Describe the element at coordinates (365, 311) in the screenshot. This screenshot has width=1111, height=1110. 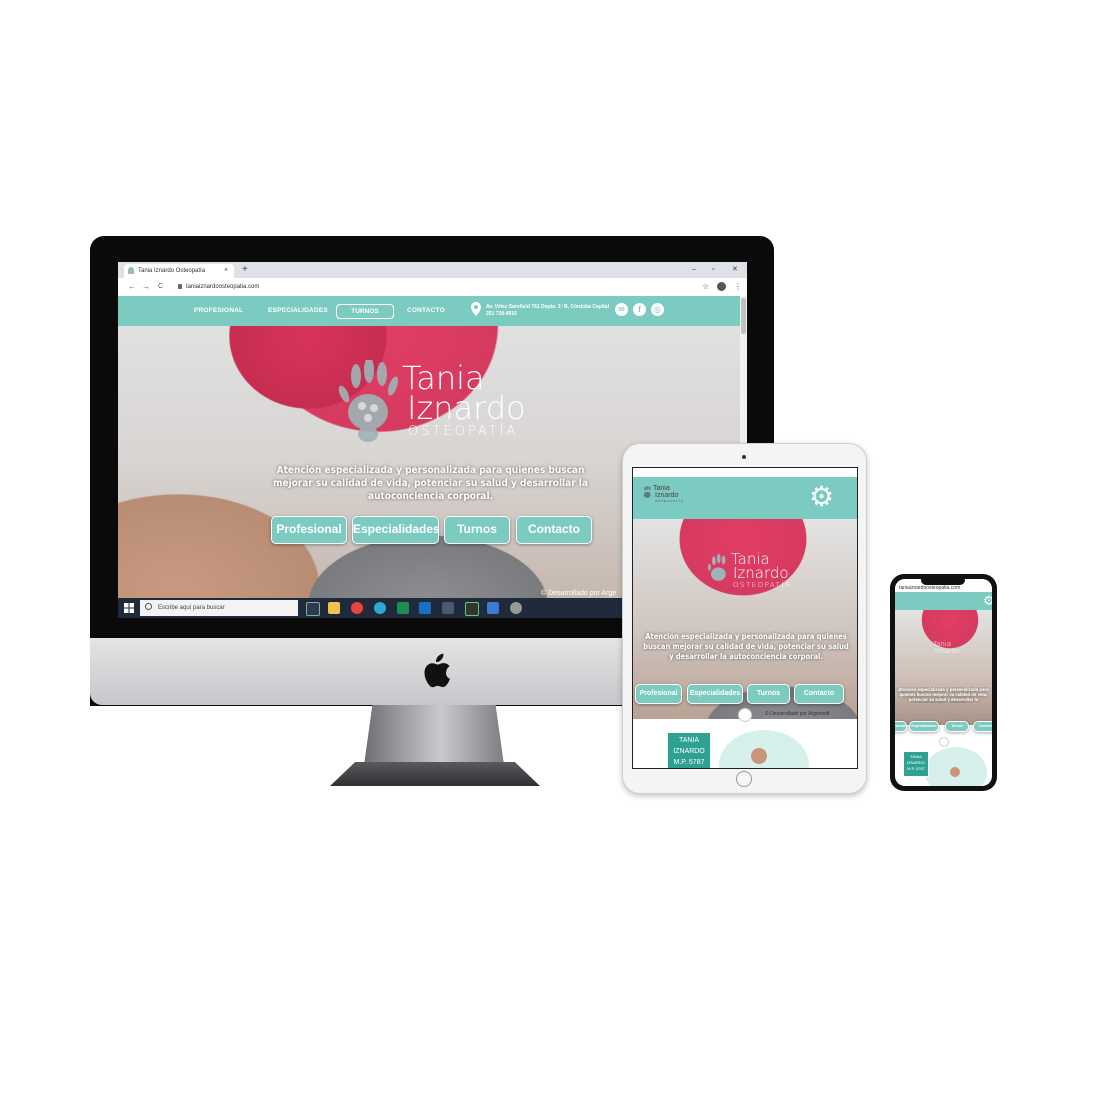
I see `nav-turnos: TURNOS` at that location.